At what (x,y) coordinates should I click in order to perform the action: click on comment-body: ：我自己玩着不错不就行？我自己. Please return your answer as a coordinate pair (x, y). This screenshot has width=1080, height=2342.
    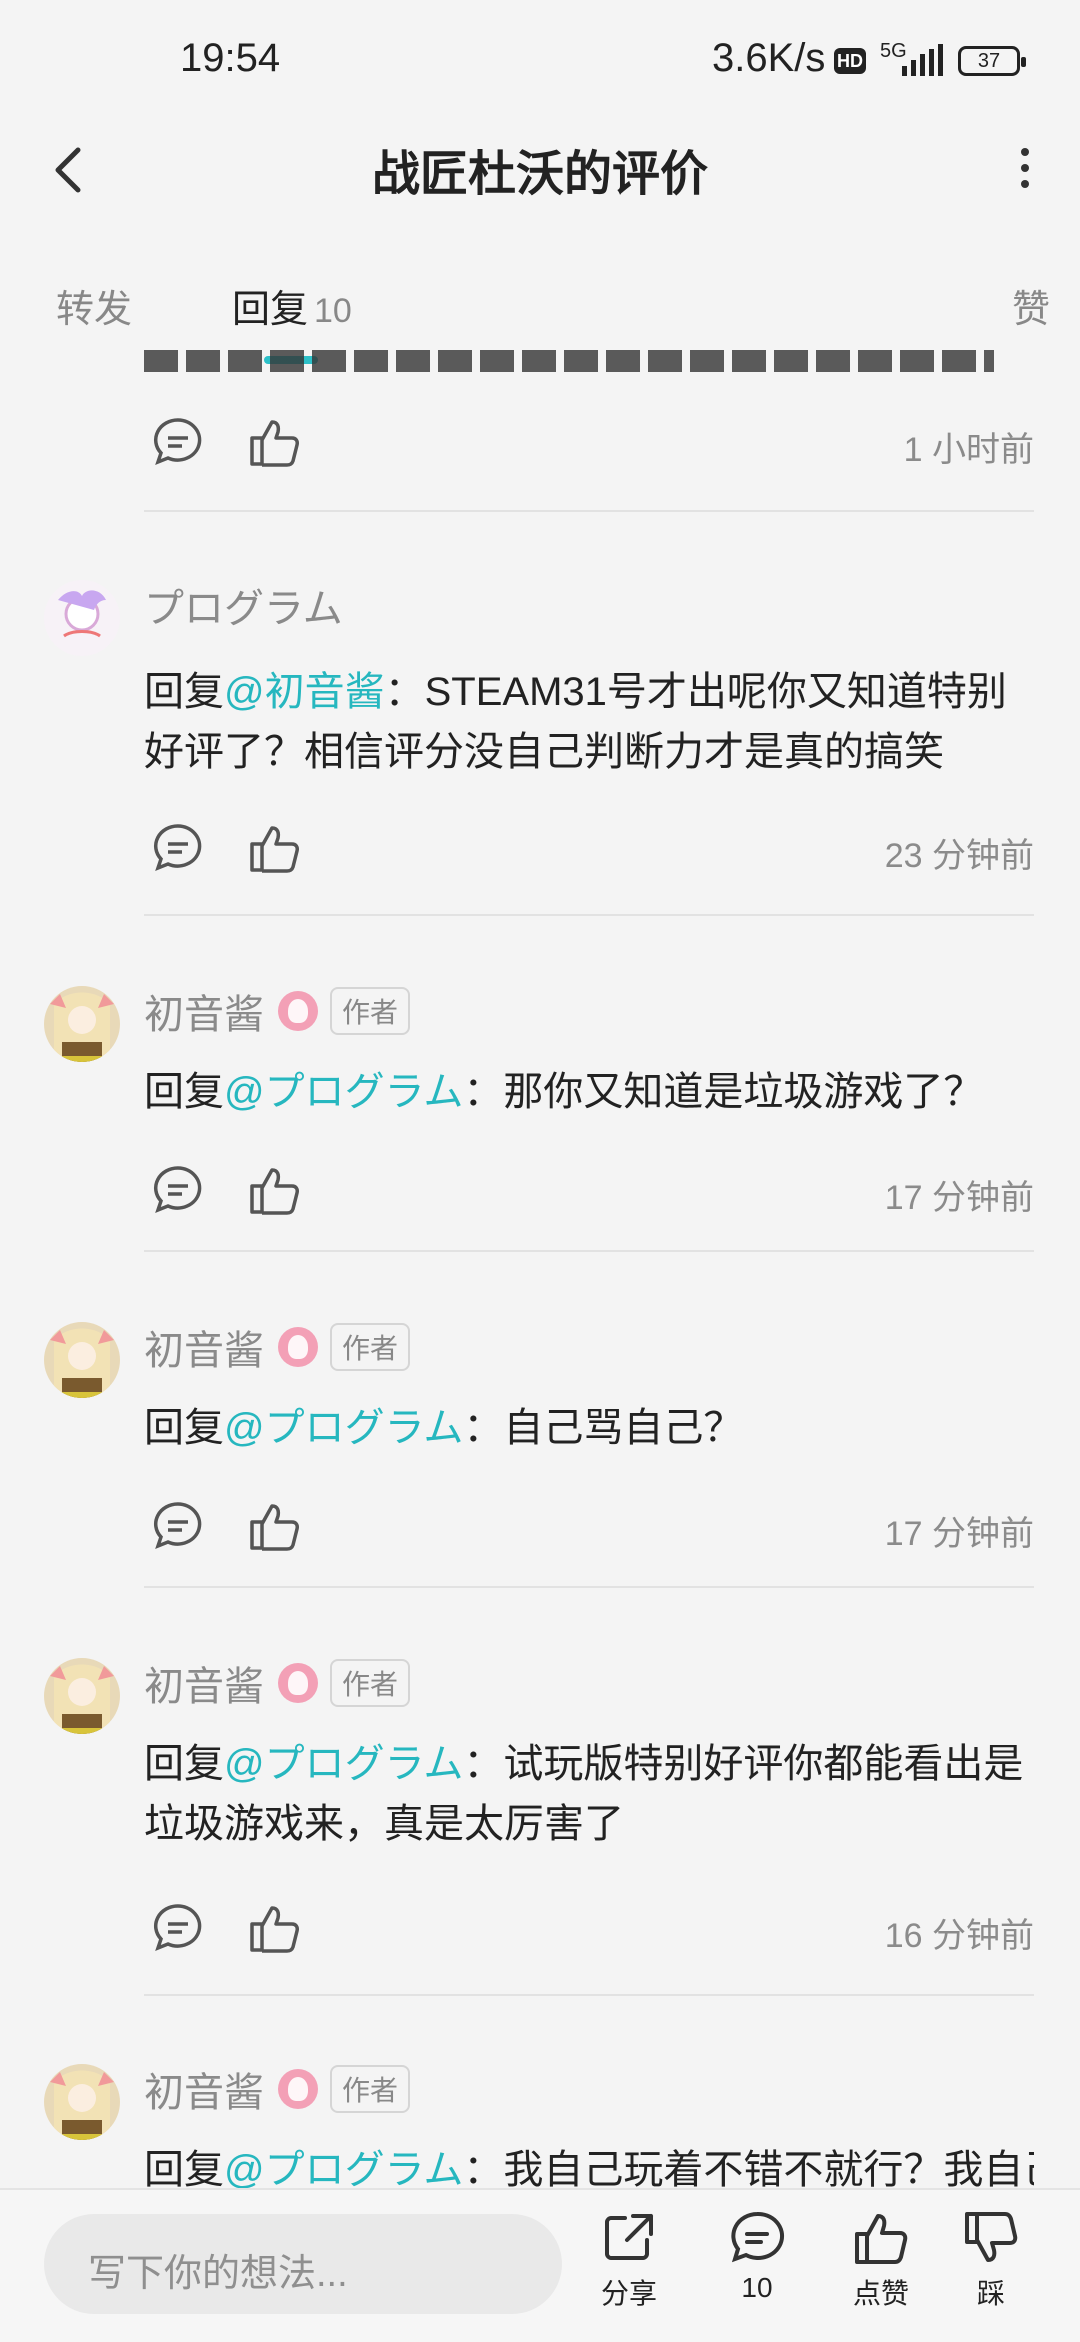
    Looking at the image, I should click on (748, 2170).